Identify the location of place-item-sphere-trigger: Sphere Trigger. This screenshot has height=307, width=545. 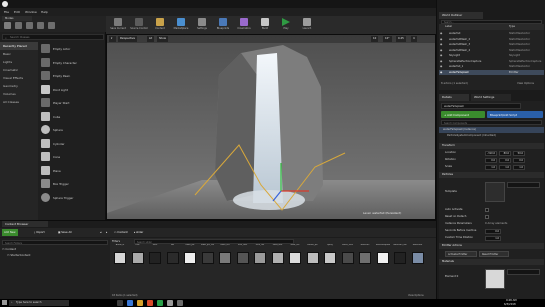
(72, 198).